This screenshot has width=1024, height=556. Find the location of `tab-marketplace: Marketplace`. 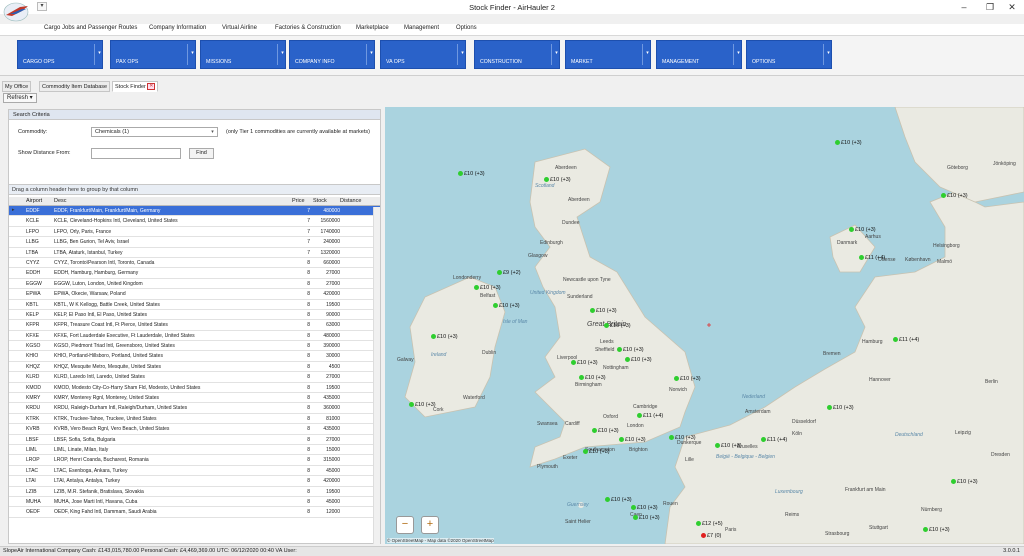

tab-marketplace: Marketplace is located at coordinates (372, 28).